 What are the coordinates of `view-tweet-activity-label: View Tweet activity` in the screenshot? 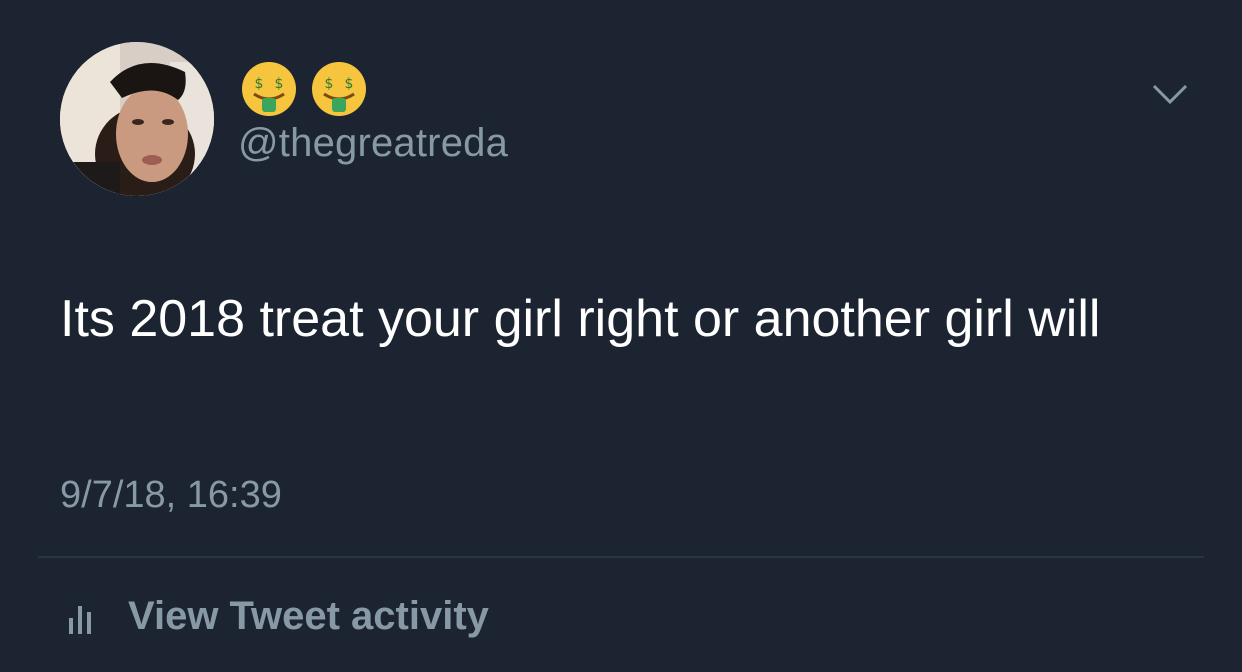 It's located at (308, 616).